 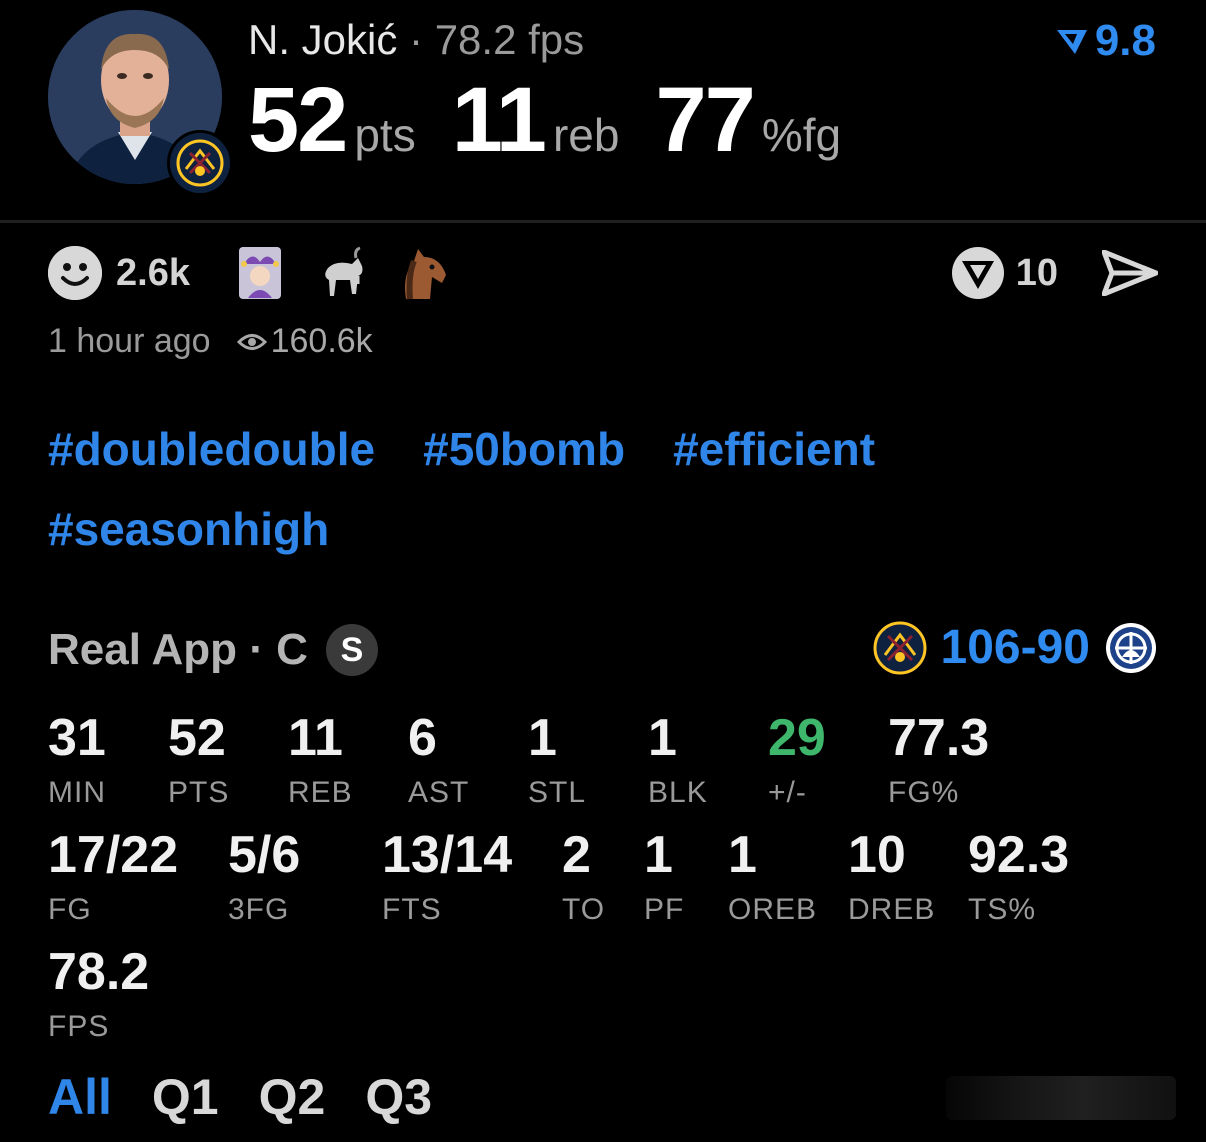 I want to click on headline-stats: 52 pts 11 reb 77 %fg, so click(x=562, y=120).